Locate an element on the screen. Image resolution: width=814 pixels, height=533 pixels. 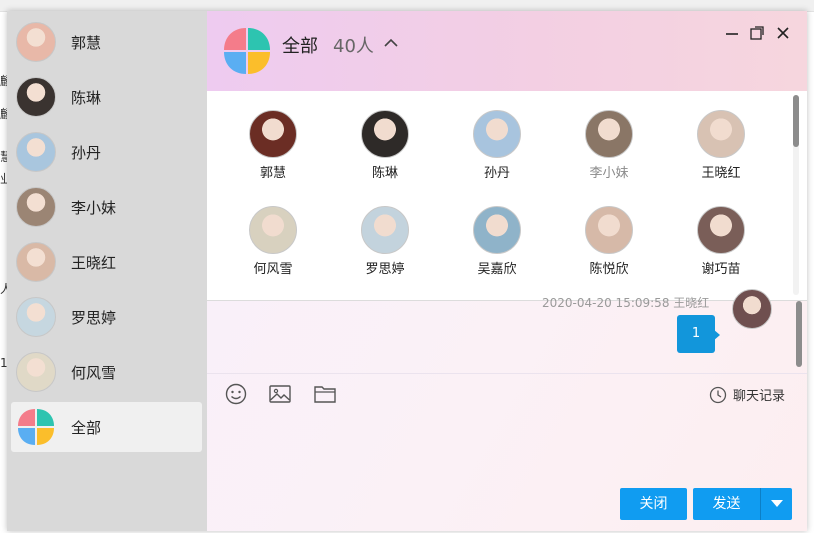
contact-name: 全部 is located at coordinates (86, 427).